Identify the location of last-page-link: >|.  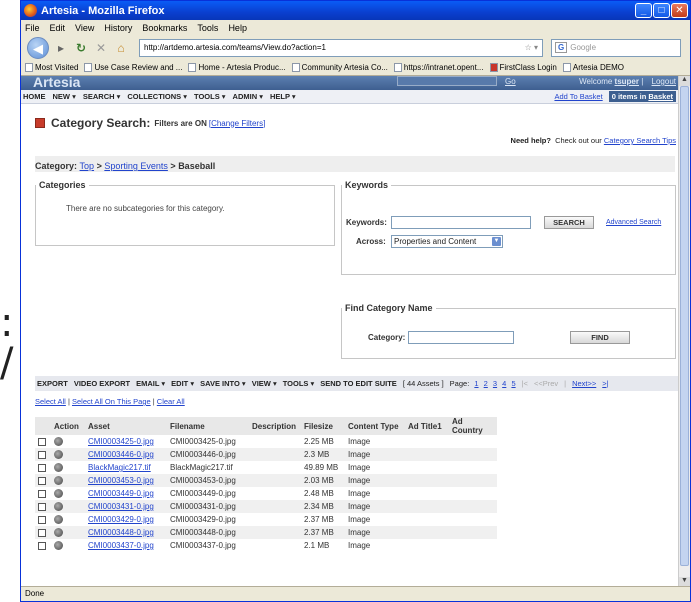
(605, 383).